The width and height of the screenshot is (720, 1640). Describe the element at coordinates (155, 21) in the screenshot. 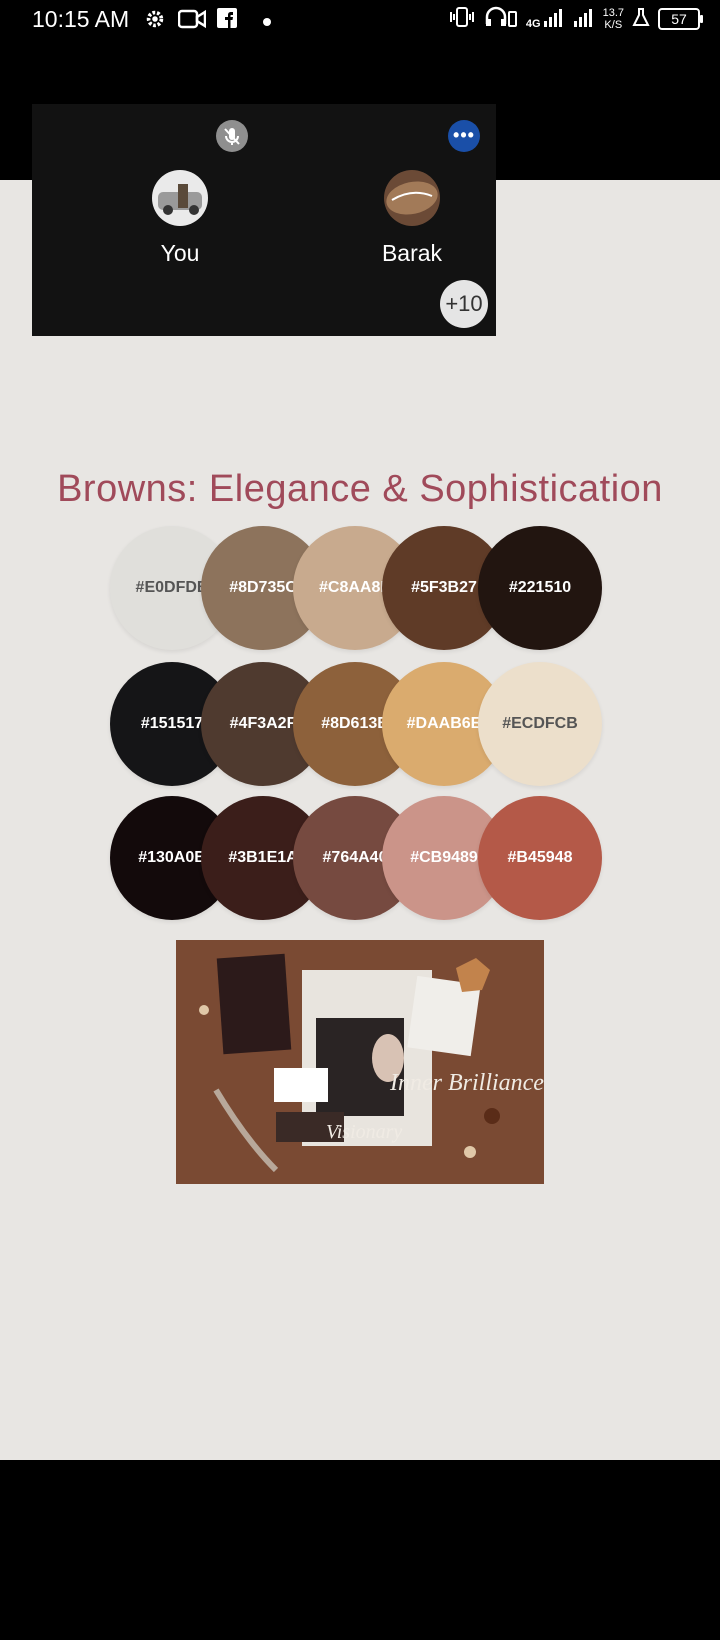

I see `gear-icon` at that location.